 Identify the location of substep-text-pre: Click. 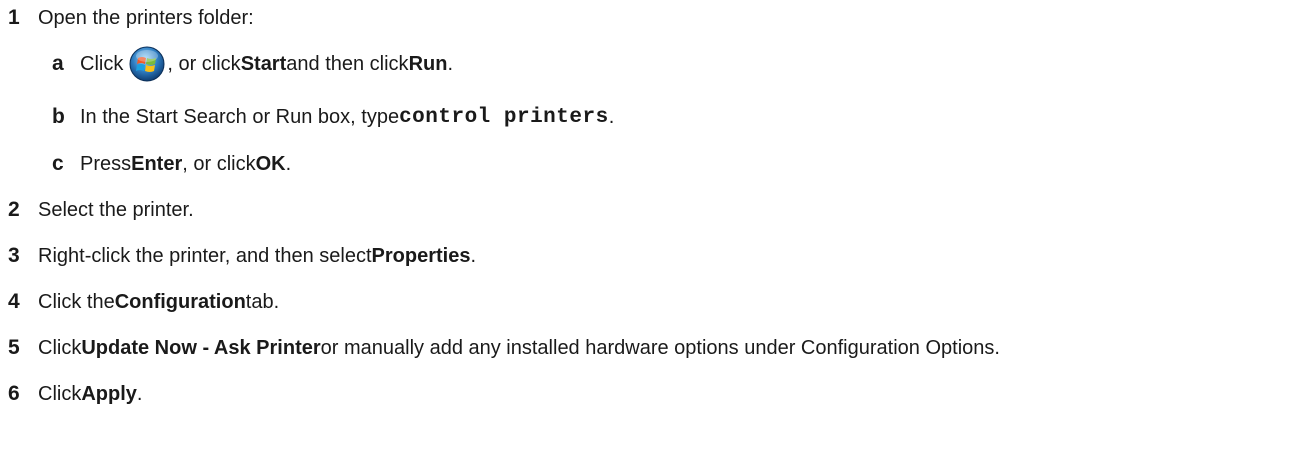
(102, 63).